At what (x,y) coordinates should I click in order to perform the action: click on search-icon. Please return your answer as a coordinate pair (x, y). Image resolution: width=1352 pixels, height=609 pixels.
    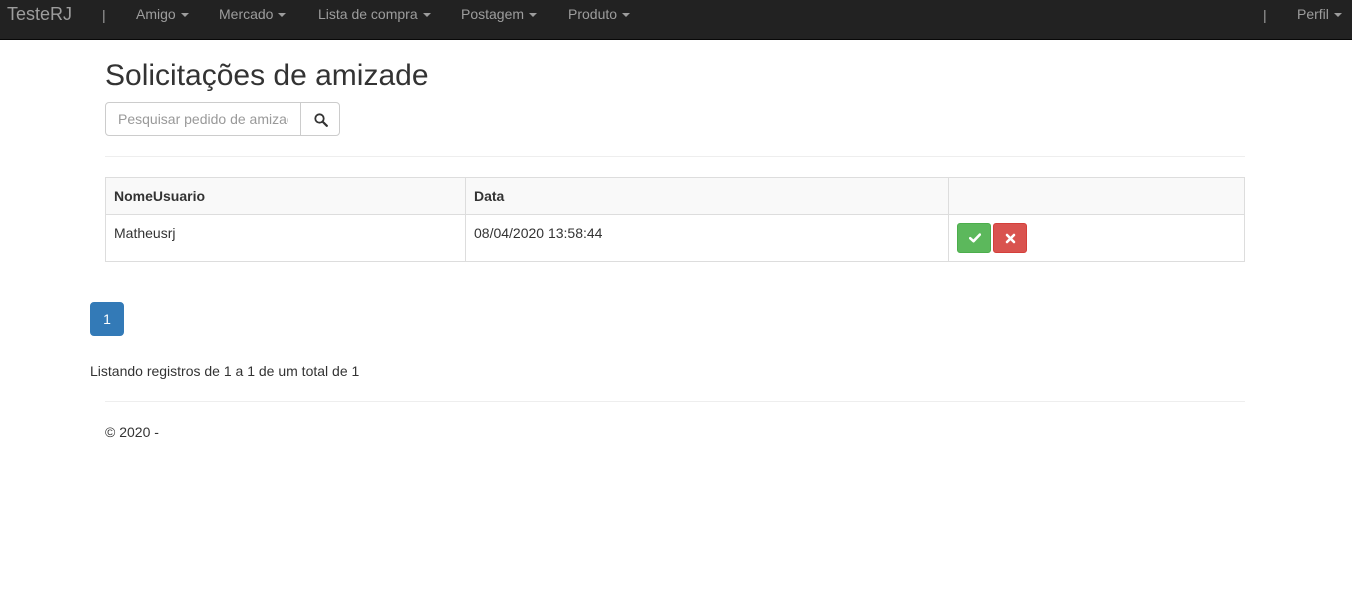
    Looking at the image, I should click on (321, 120).